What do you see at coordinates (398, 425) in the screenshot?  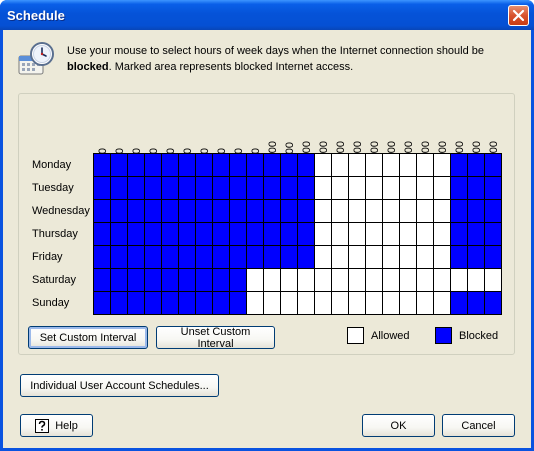 I see `ok-button: OK` at bounding box center [398, 425].